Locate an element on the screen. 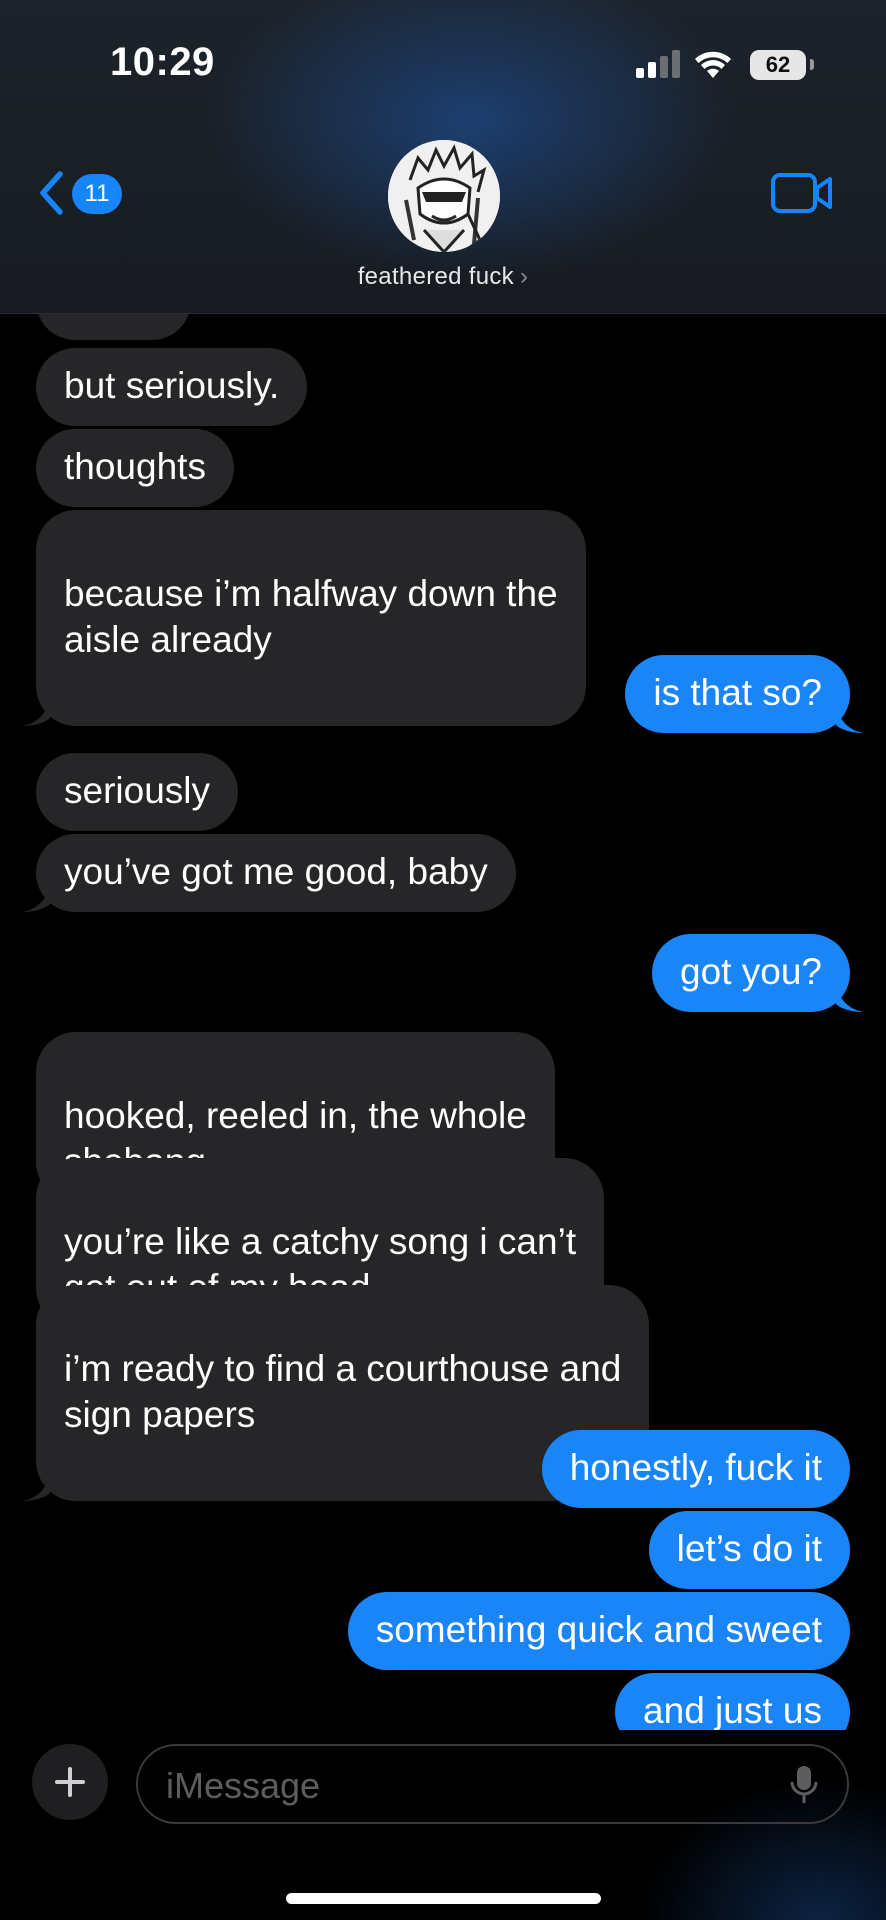 This screenshot has height=1920, width=886. wifi-icon is located at coordinates (713, 64).